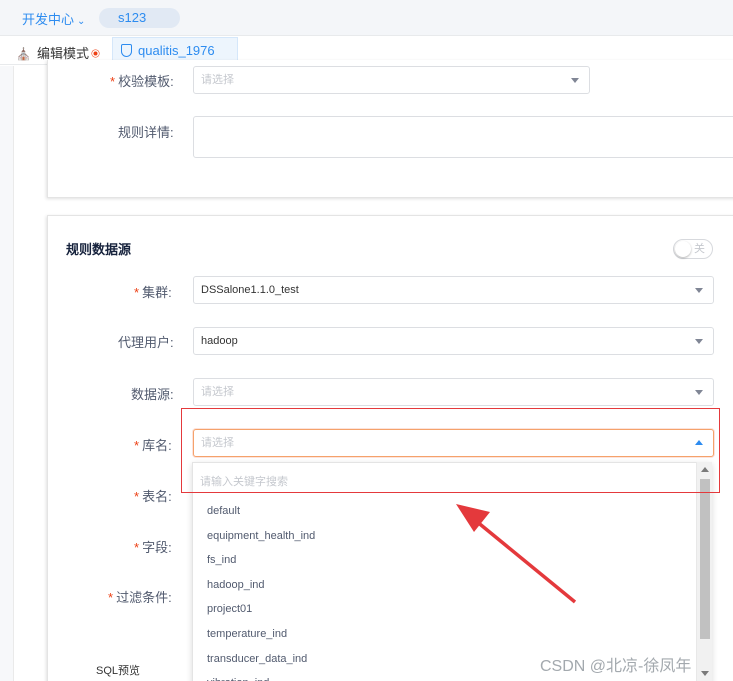 The height and width of the screenshot is (681, 733). What do you see at coordinates (453, 392) in the screenshot?
I see `datasource-select: 请选择` at bounding box center [453, 392].